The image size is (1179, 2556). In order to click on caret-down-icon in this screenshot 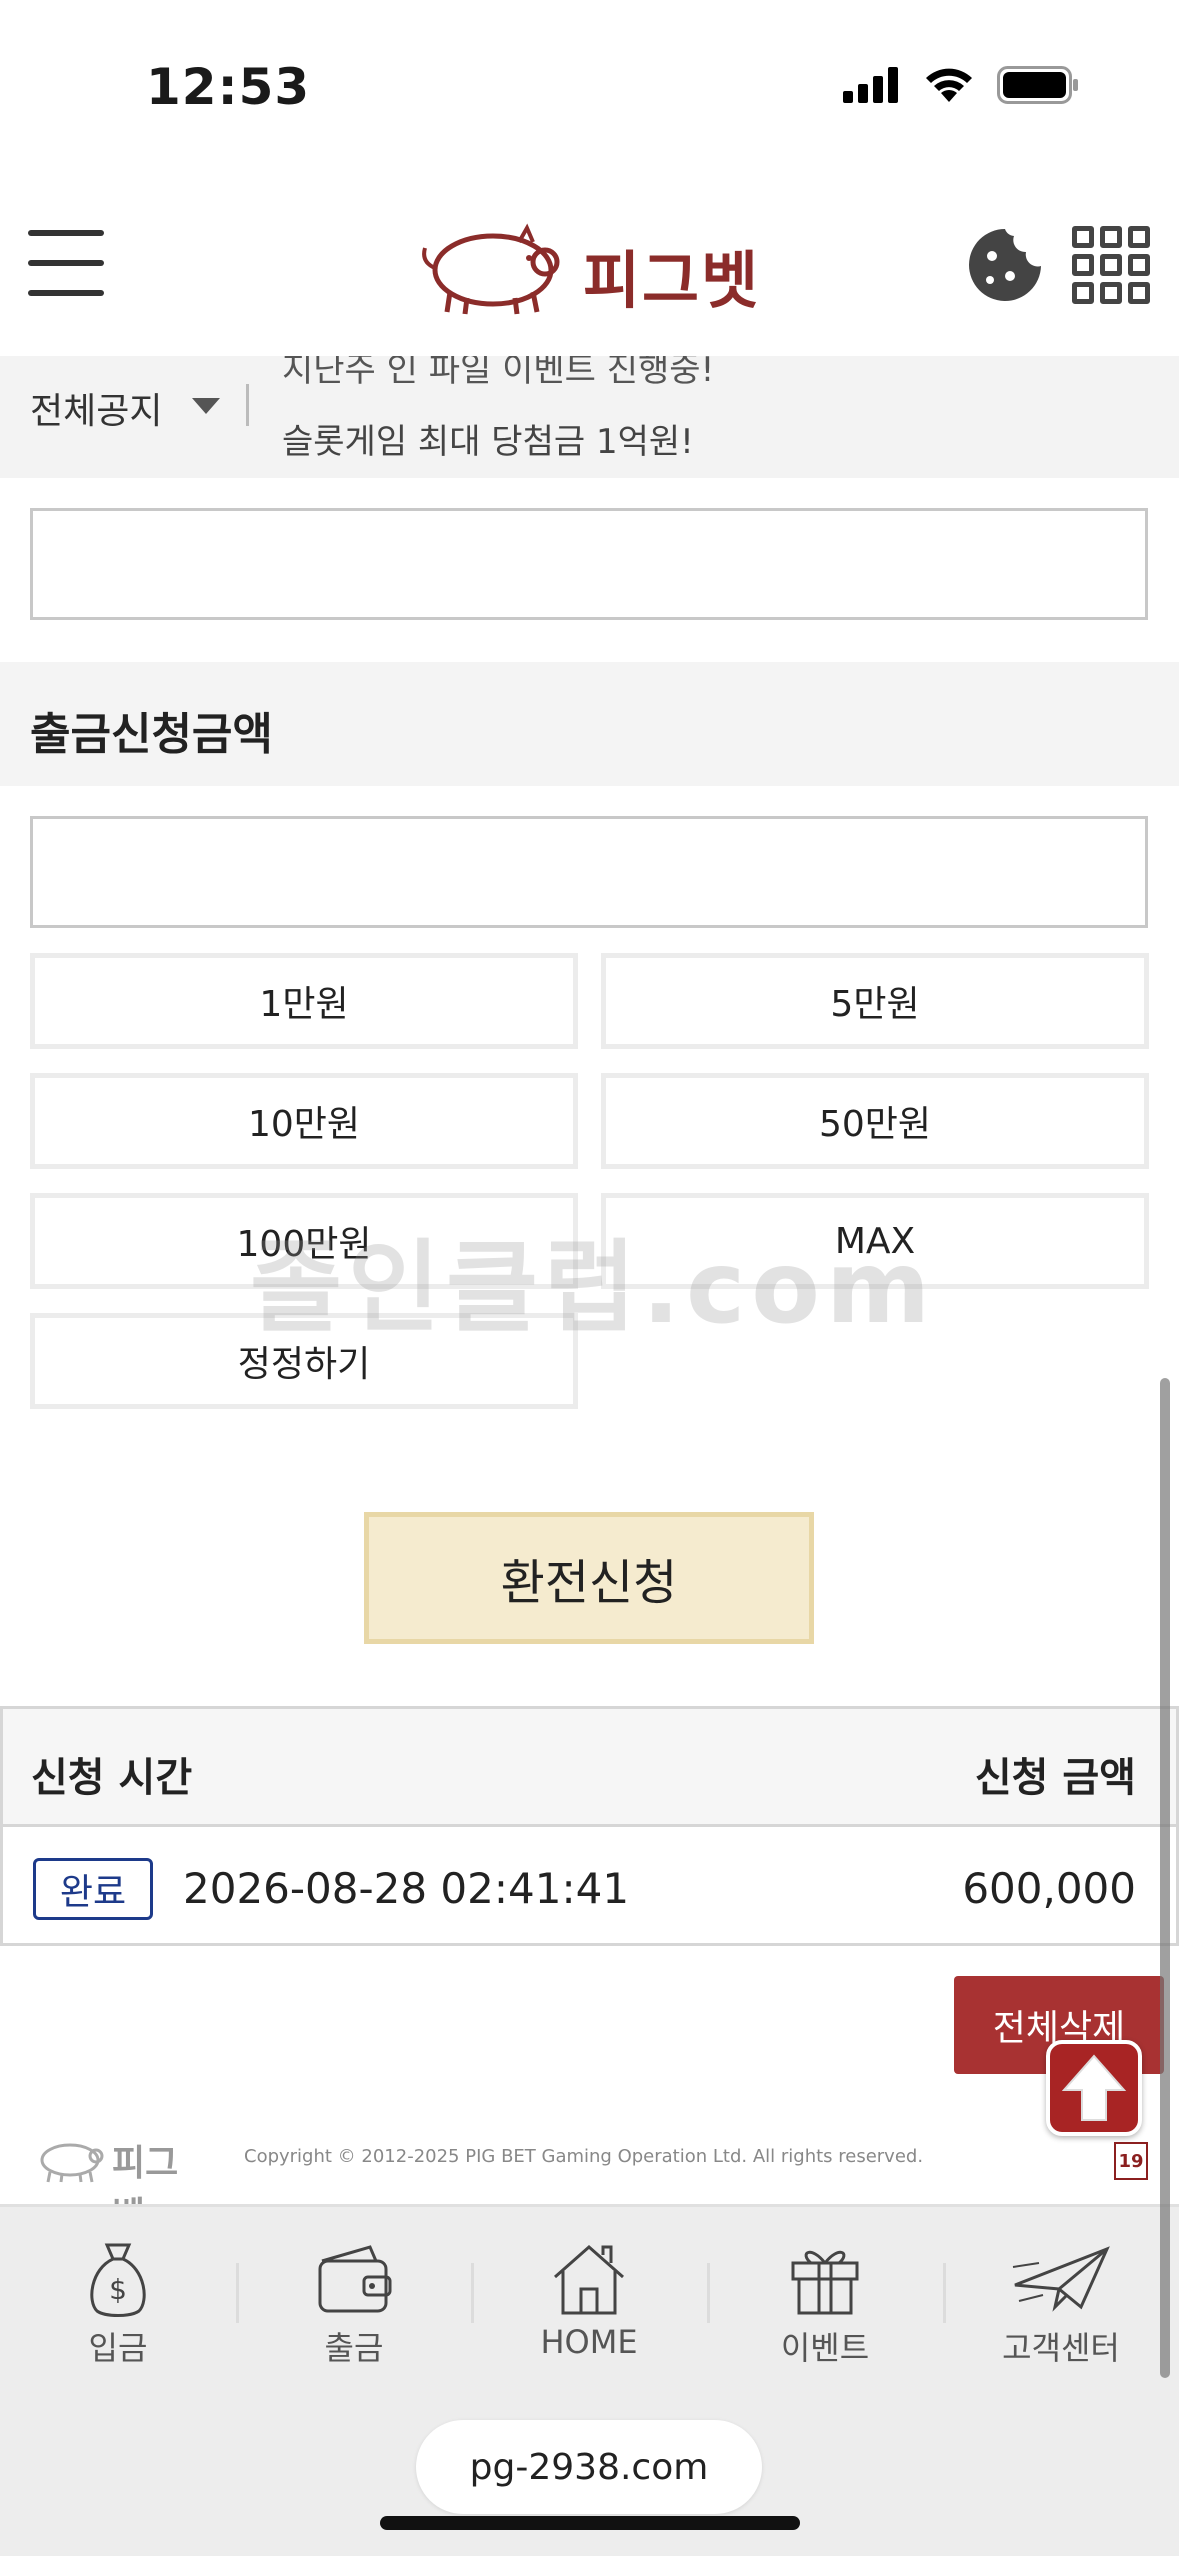, I will do `click(206, 406)`.